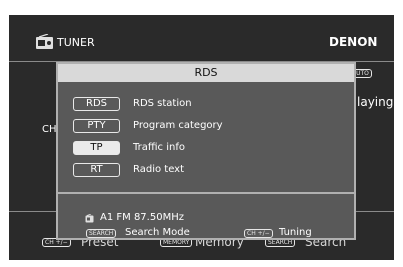 The image size is (403, 267). I want to click on rt-button: RT, so click(96, 170).